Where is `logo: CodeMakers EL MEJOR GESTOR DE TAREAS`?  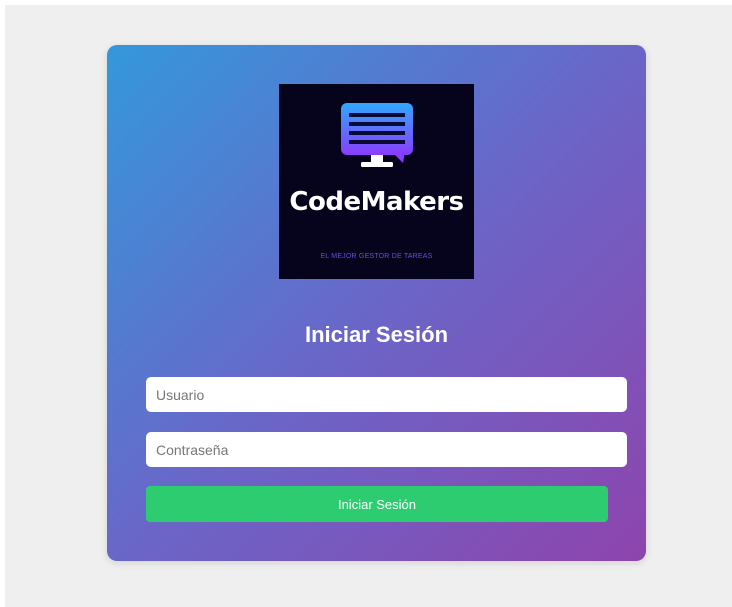 logo: CodeMakers EL MEJOR GESTOR DE TAREAS is located at coordinates (376, 181).